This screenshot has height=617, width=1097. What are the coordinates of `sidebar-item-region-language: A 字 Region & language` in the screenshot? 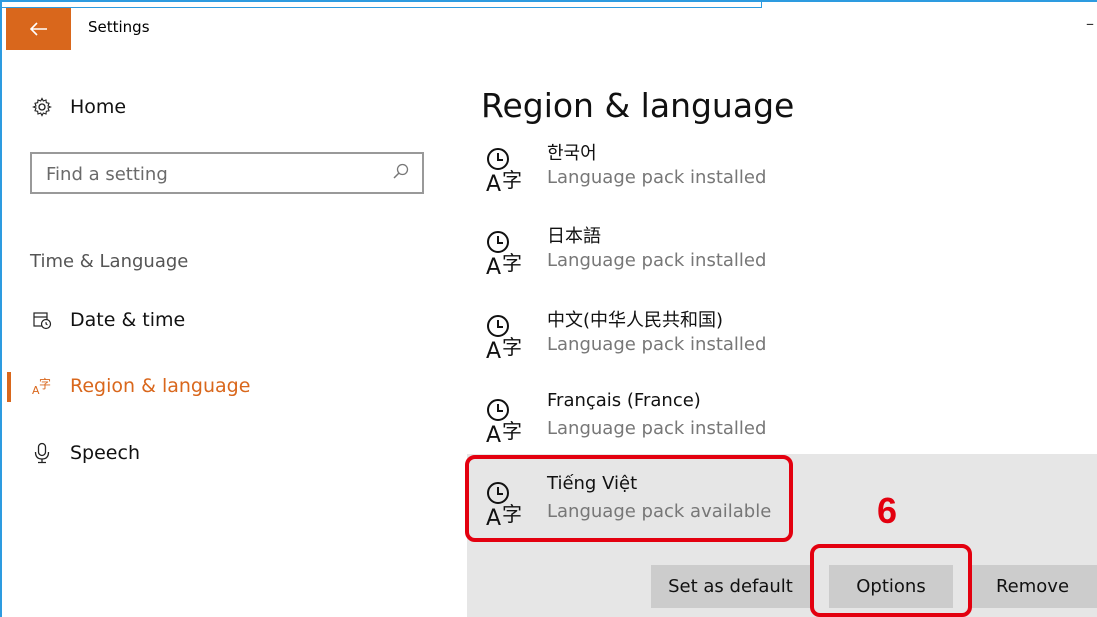 It's located at (140, 386).